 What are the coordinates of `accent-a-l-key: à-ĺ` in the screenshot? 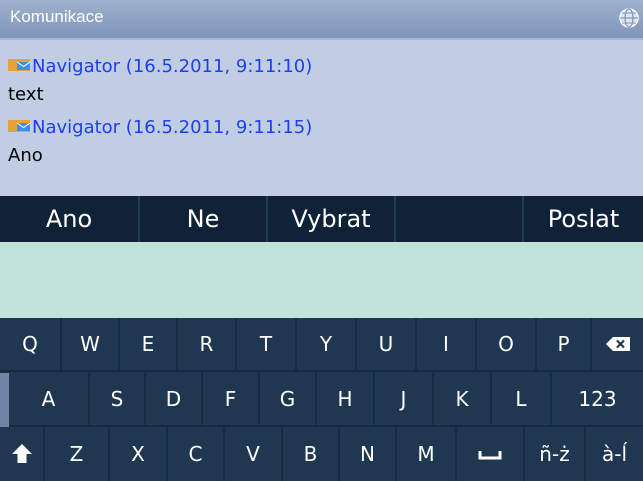 It's located at (614, 454).